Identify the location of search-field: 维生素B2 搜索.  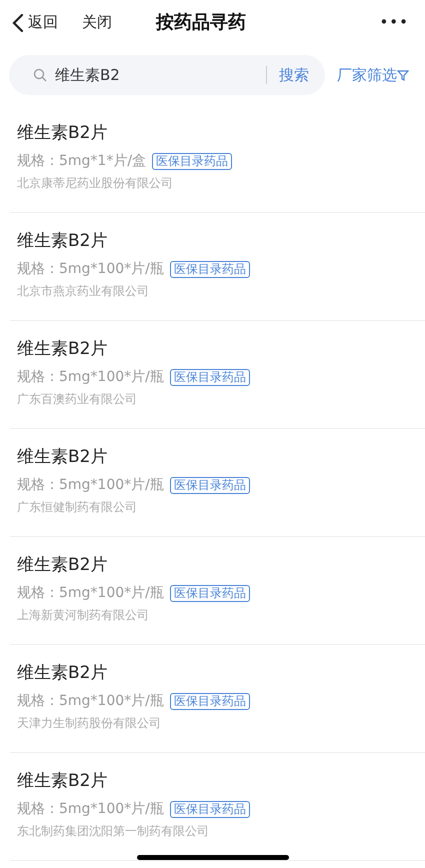
(167, 75).